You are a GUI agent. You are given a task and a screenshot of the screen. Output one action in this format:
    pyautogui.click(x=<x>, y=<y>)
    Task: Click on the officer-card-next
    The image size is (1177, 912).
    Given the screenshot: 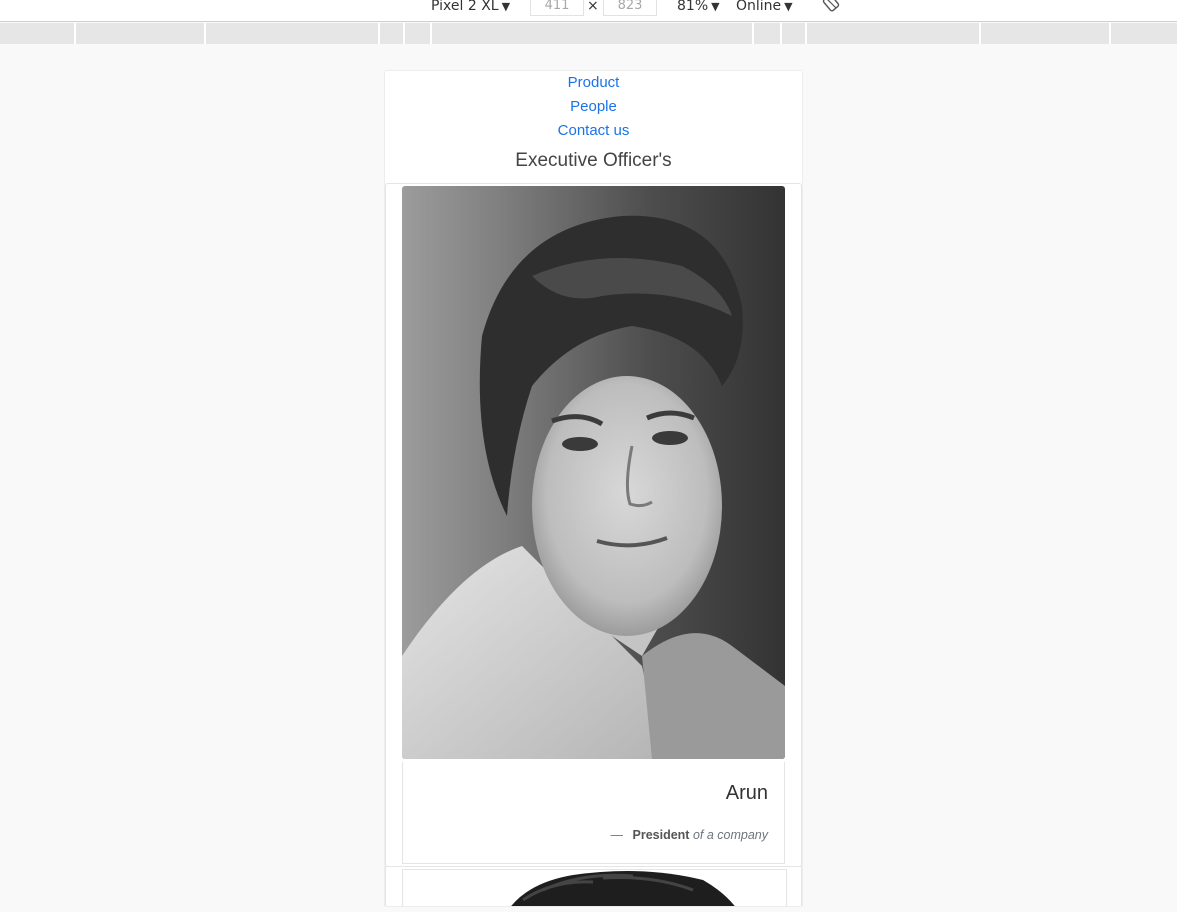 What is the action you would take?
    pyautogui.click(x=593, y=886)
    